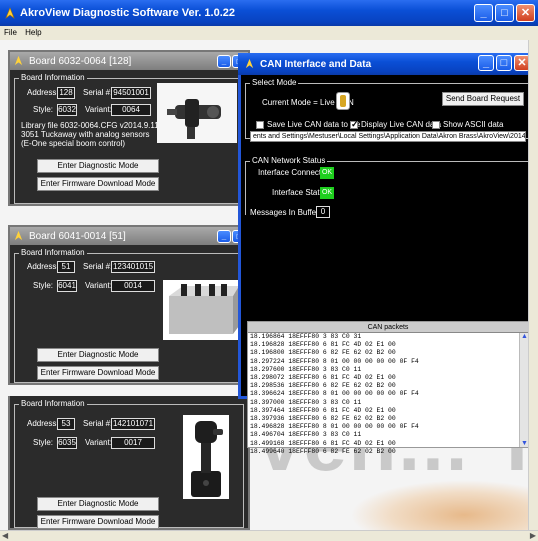 The image size is (538, 541). What do you see at coordinates (33, 32) in the screenshot?
I see `menu-help: Help` at bounding box center [33, 32].